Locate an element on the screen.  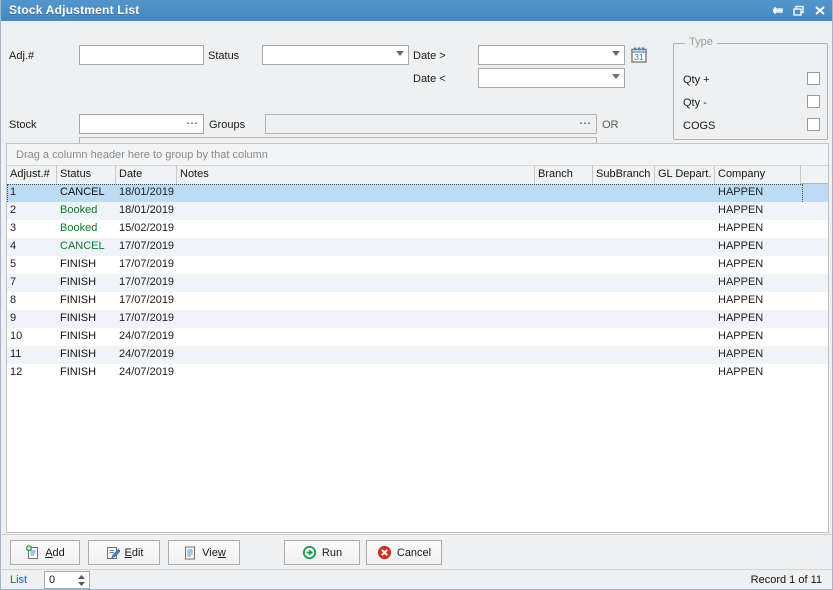
column-header-date: Date is located at coordinates (146, 175).